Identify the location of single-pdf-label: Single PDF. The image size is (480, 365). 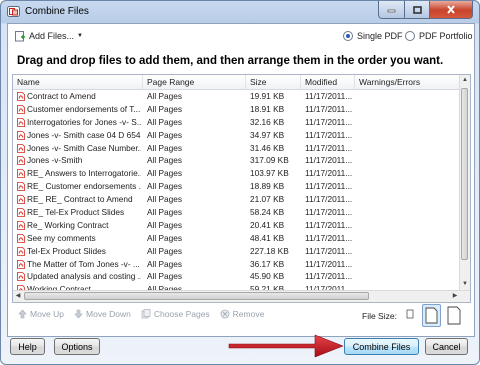
(380, 36).